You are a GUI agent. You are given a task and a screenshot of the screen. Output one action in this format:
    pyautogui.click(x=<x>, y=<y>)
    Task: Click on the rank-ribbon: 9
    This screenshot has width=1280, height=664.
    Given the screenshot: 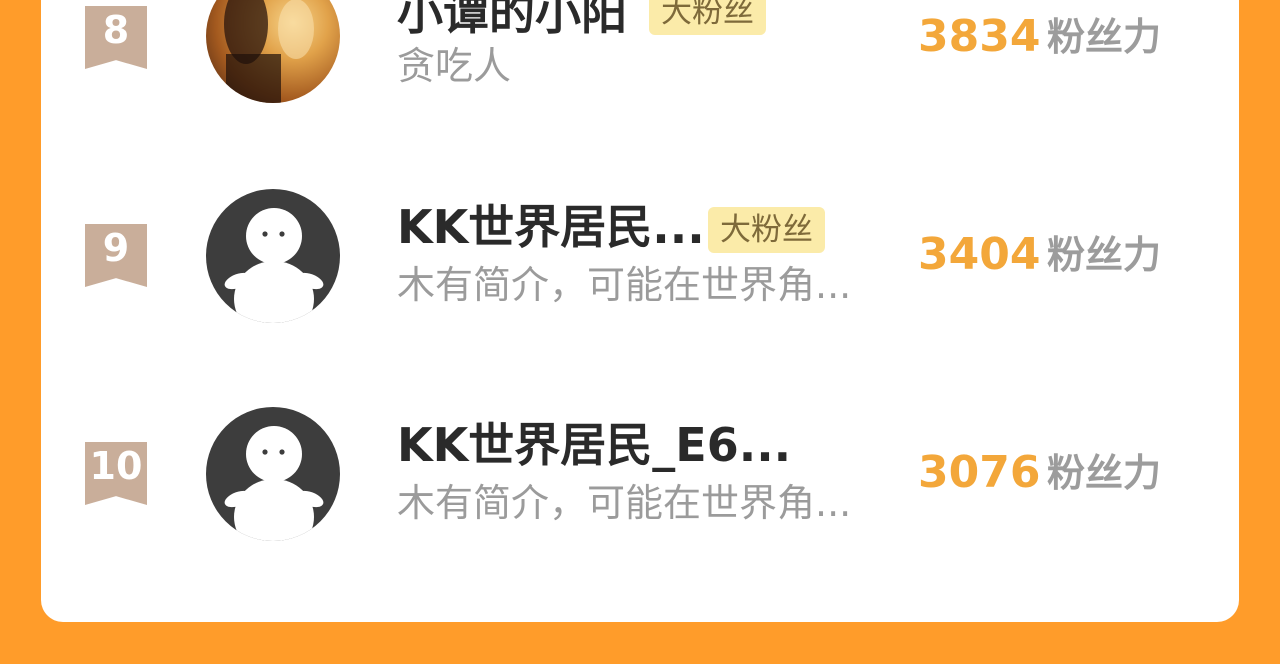 What is the action you would take?
    pyautogui.click(x=116, y=255)
    